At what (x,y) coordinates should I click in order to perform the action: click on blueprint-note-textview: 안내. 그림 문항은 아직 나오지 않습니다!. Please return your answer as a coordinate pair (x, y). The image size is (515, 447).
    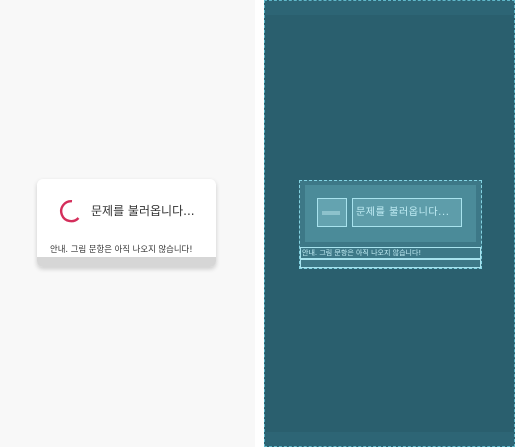
    Looking at the image, I should click on (390, 253).